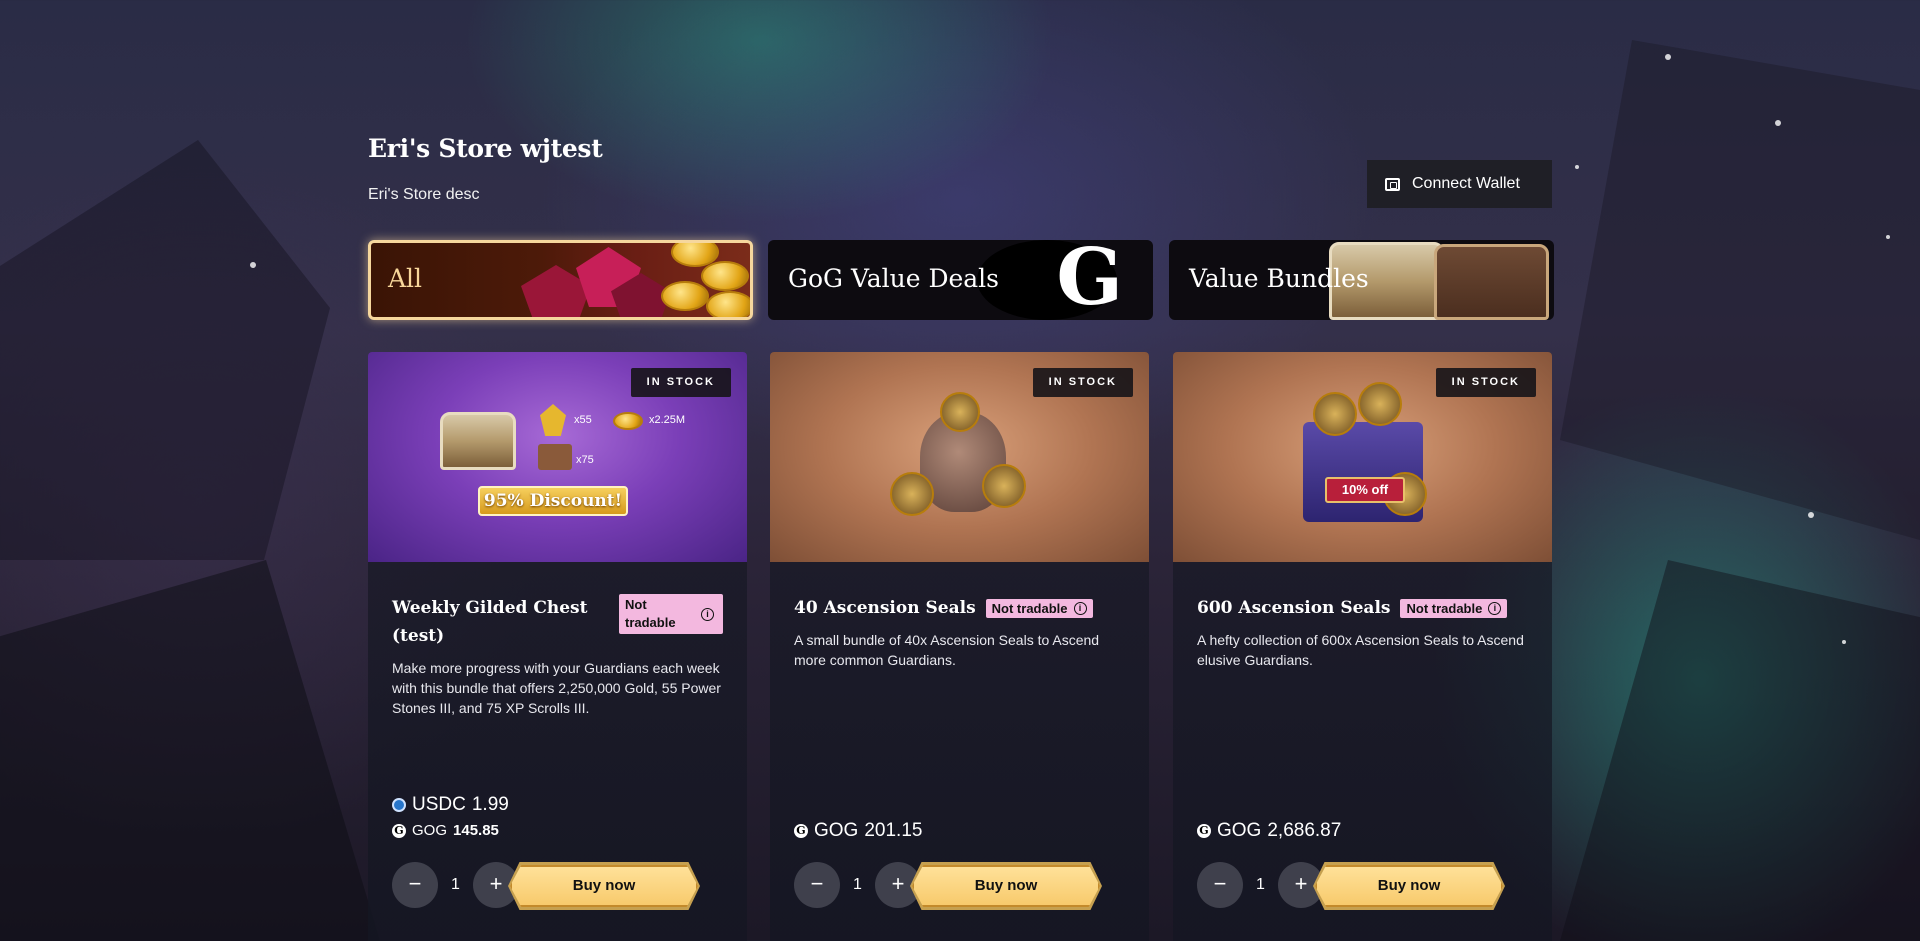 The width and height of the screenshot is (1920, 941). What do you see at coordinates (628, 421) in the screenshot?
I see `gold-image` at bounding box center [628, 421].